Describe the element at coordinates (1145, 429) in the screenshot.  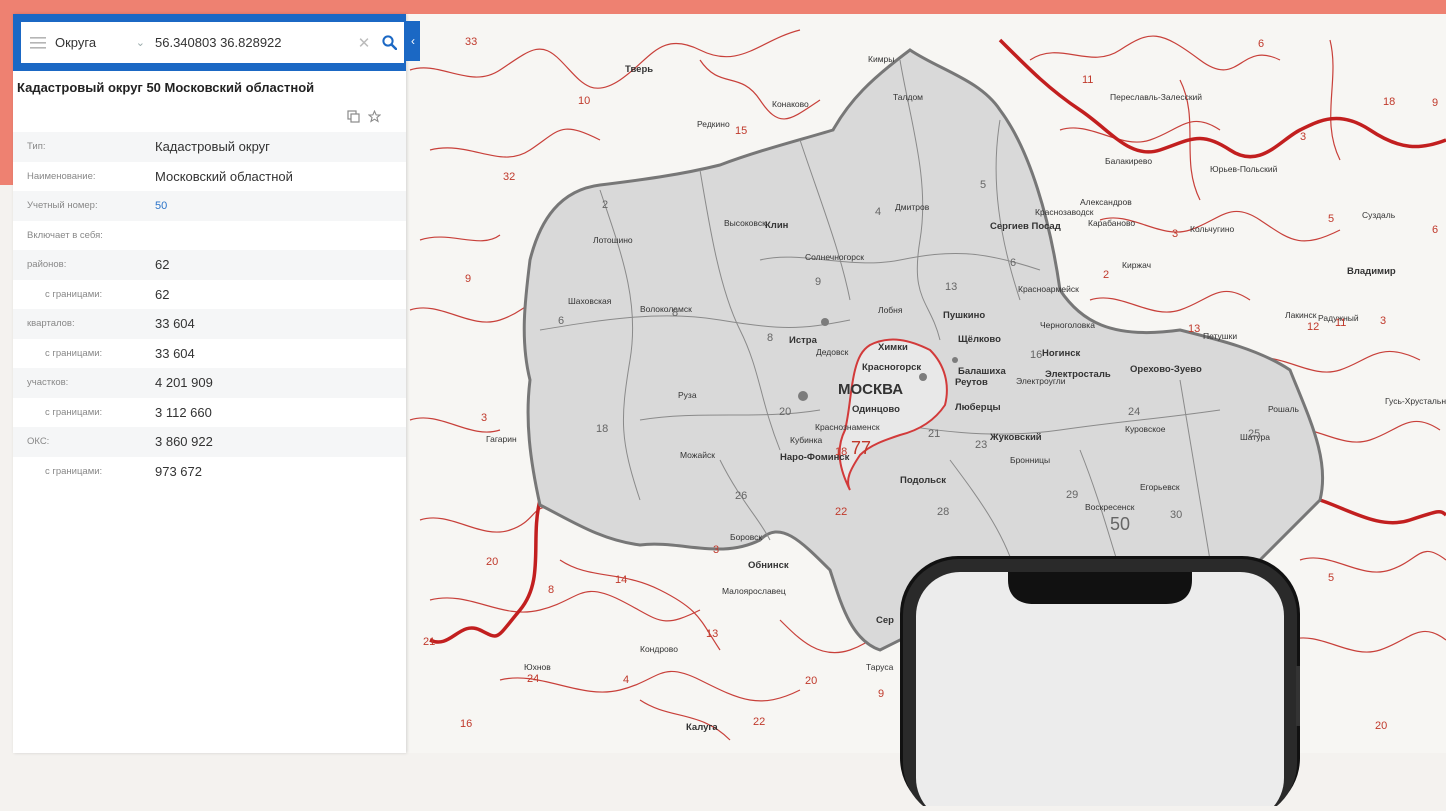
I see `city-kurovskoe: Куровское` at that location.